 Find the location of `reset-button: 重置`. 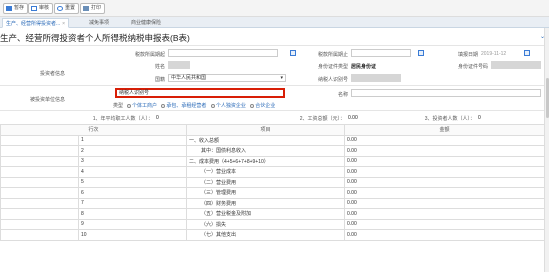

reset-button: 重置 is located at coordinates (67, 8).